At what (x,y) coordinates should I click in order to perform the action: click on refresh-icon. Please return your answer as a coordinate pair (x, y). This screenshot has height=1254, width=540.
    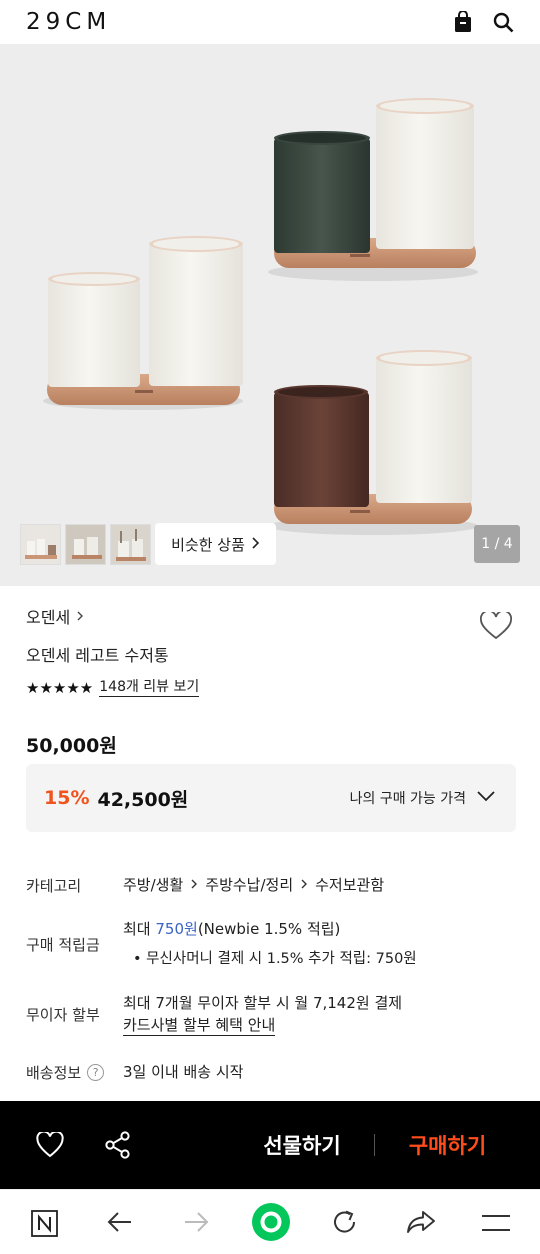
    Looking at the image, I should click on (345, 1224).